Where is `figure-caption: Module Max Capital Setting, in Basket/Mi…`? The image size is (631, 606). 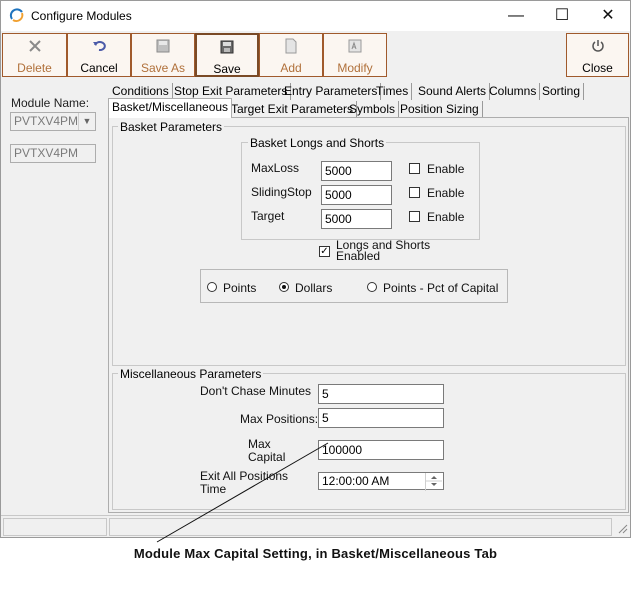
figure-caption: Module Max Capital Setting, in Basket/Mi… is located at coordinates (315, 553).